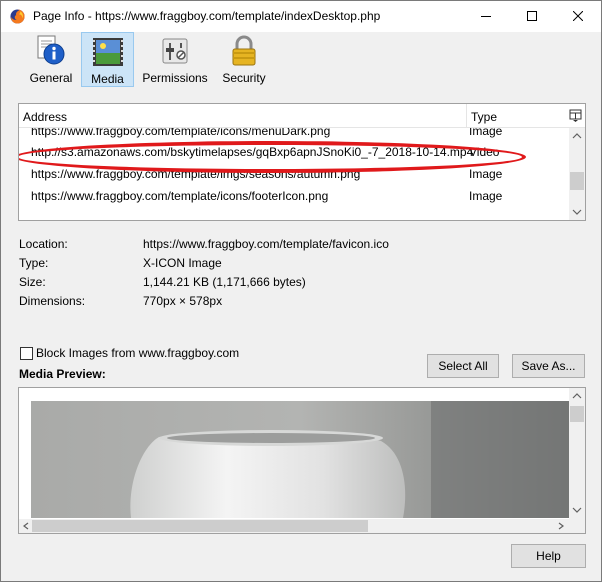 This screenshot has width=602, height=582. I want to click on block-images-label: Block Images from www.fraggboy.com, so click(137, 353).